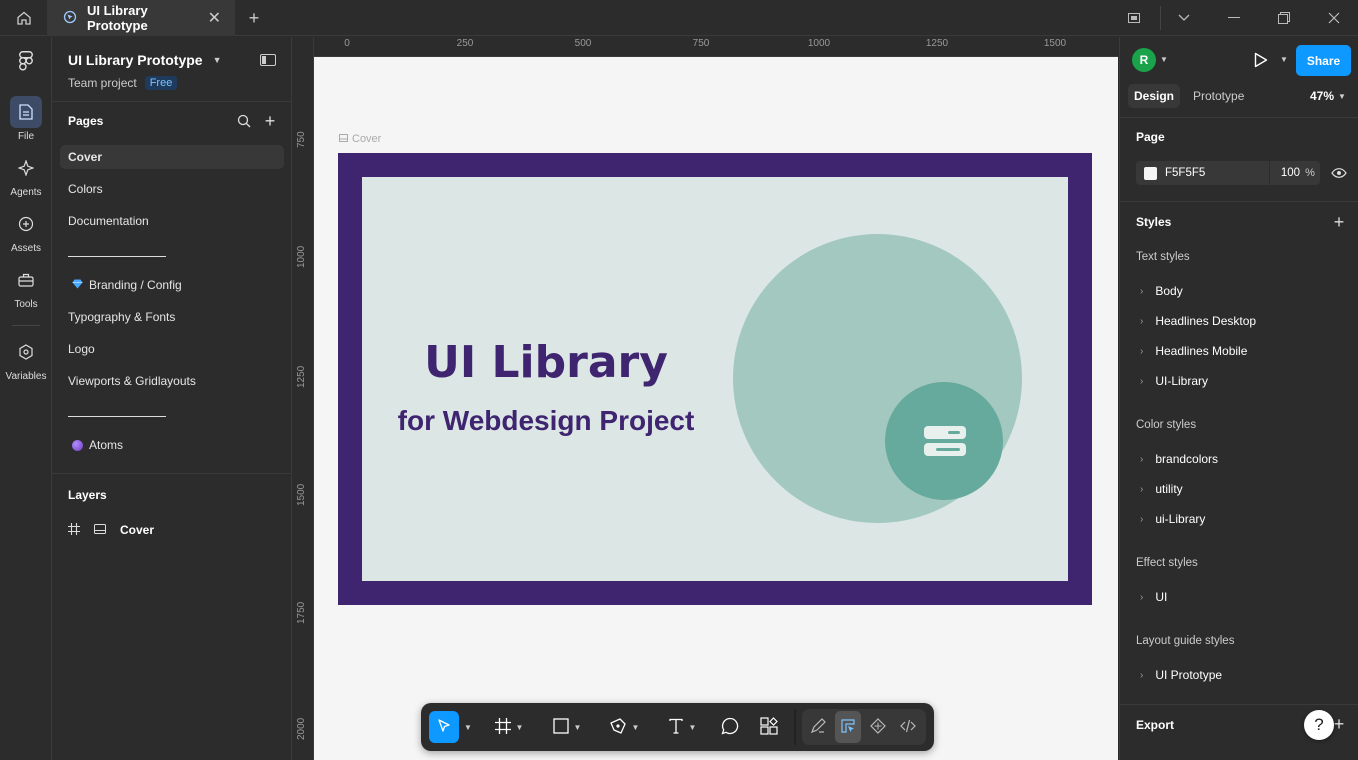 Image resolution: width=1358 pixels, height=760 pixels. I want to click on eye-icon, so click(1339, 173).